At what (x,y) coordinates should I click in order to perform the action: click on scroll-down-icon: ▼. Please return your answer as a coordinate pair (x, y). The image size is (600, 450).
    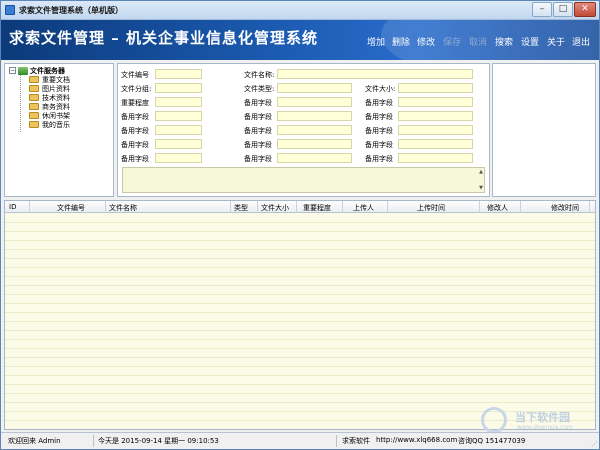
    Looking at the image, I should click on (481, 188).